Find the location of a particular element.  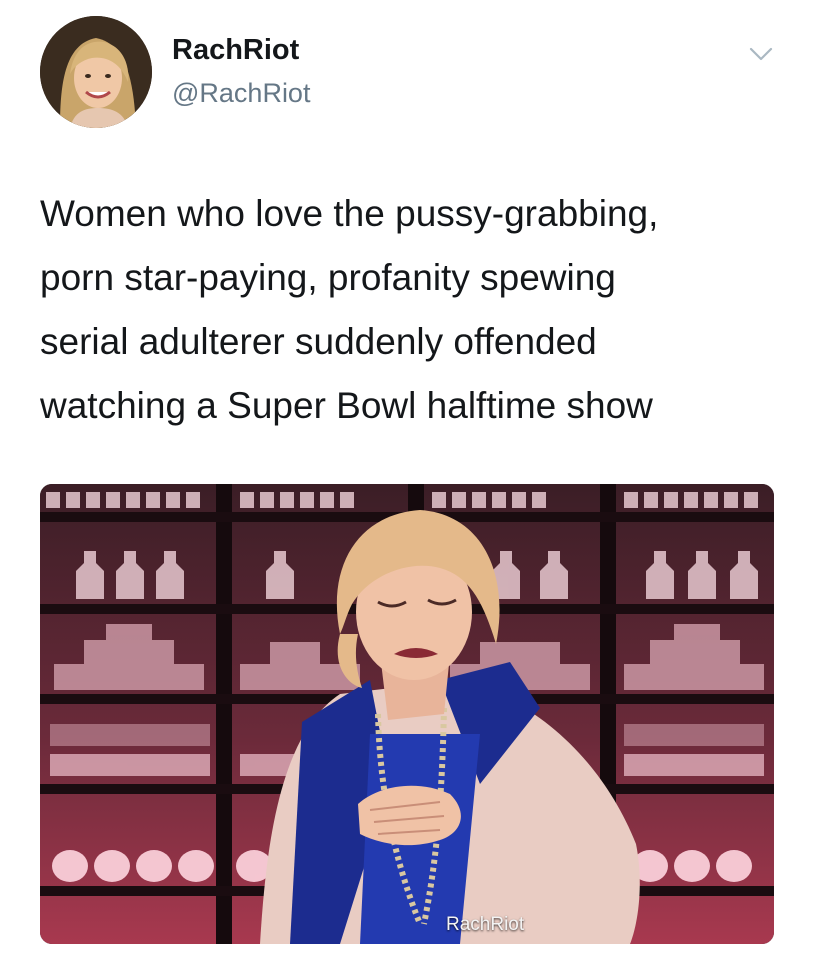

avatar-photo is located at coordinates (96, 72).